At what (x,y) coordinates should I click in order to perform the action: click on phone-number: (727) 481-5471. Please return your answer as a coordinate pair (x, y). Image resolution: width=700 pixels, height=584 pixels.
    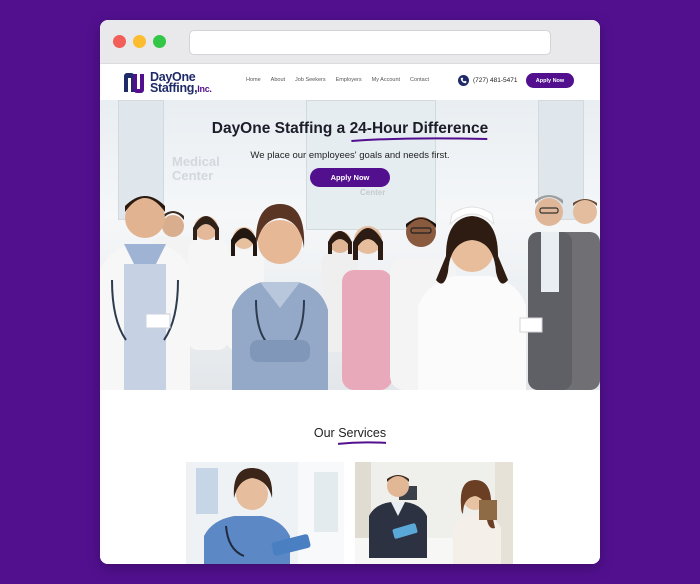
    Looking at the image, I should click on (495, 80).